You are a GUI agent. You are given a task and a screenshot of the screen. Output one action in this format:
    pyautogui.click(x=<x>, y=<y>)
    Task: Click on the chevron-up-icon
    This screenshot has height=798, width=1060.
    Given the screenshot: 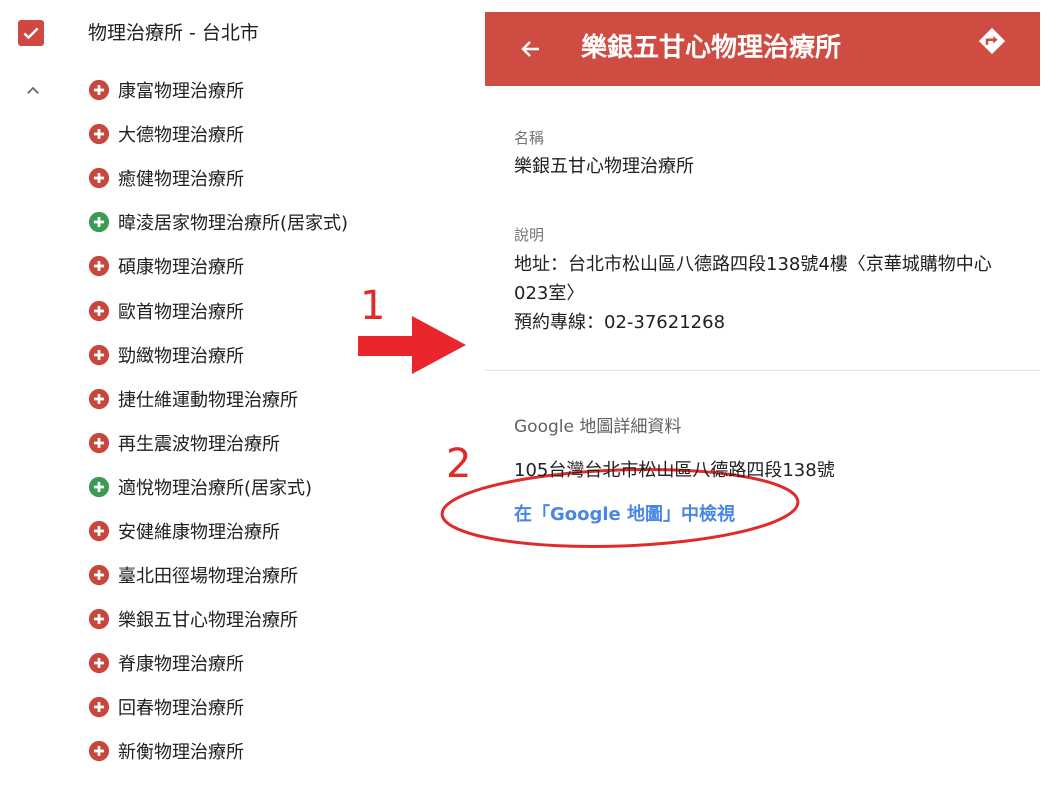 What is the action you would take?
    pyautogui.click(x=33, y=90)
    